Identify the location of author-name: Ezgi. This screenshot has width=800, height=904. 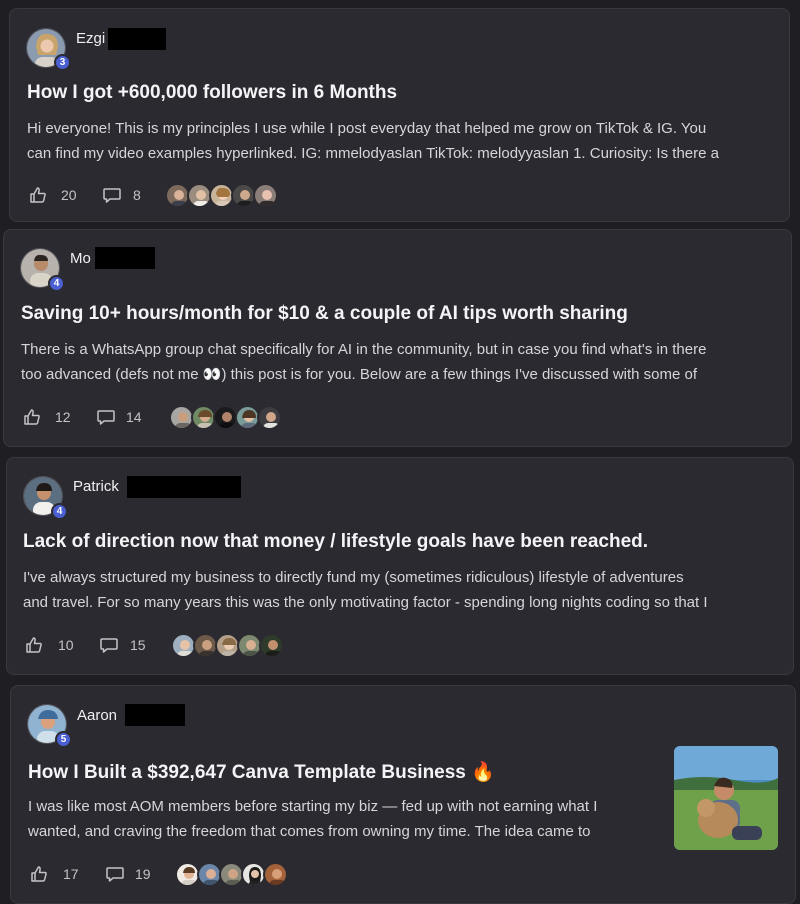
(90, 38).